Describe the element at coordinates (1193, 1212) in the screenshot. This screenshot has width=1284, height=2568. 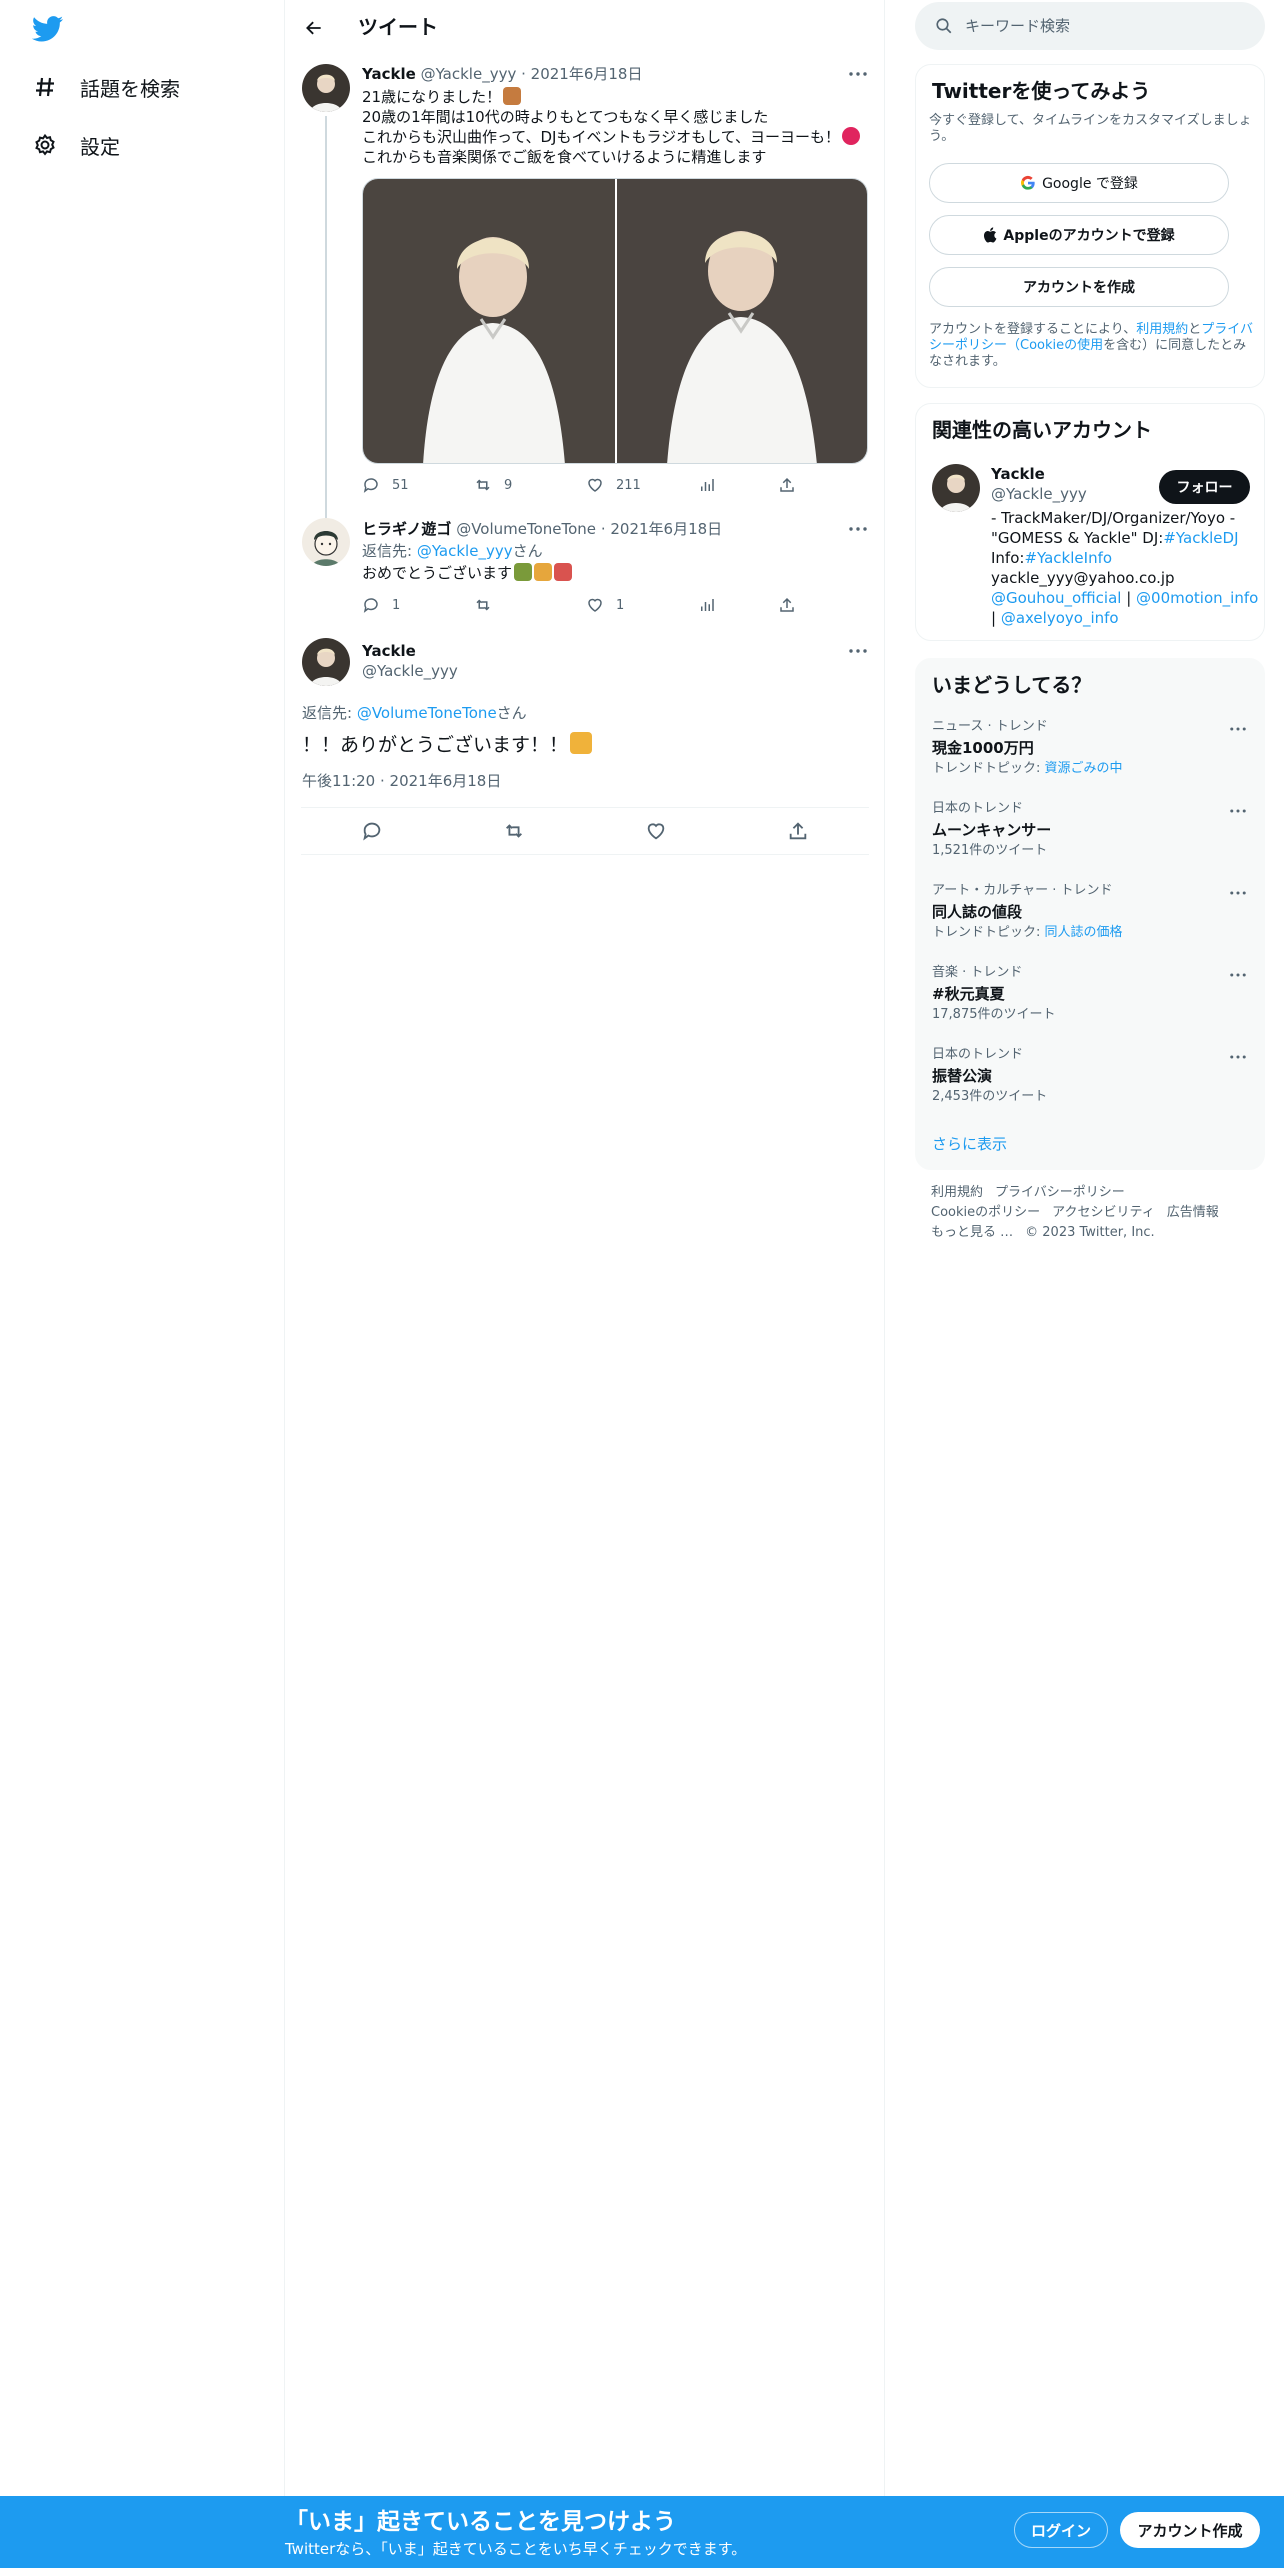
I see `footer-ads-link: 広告情報` at that location.